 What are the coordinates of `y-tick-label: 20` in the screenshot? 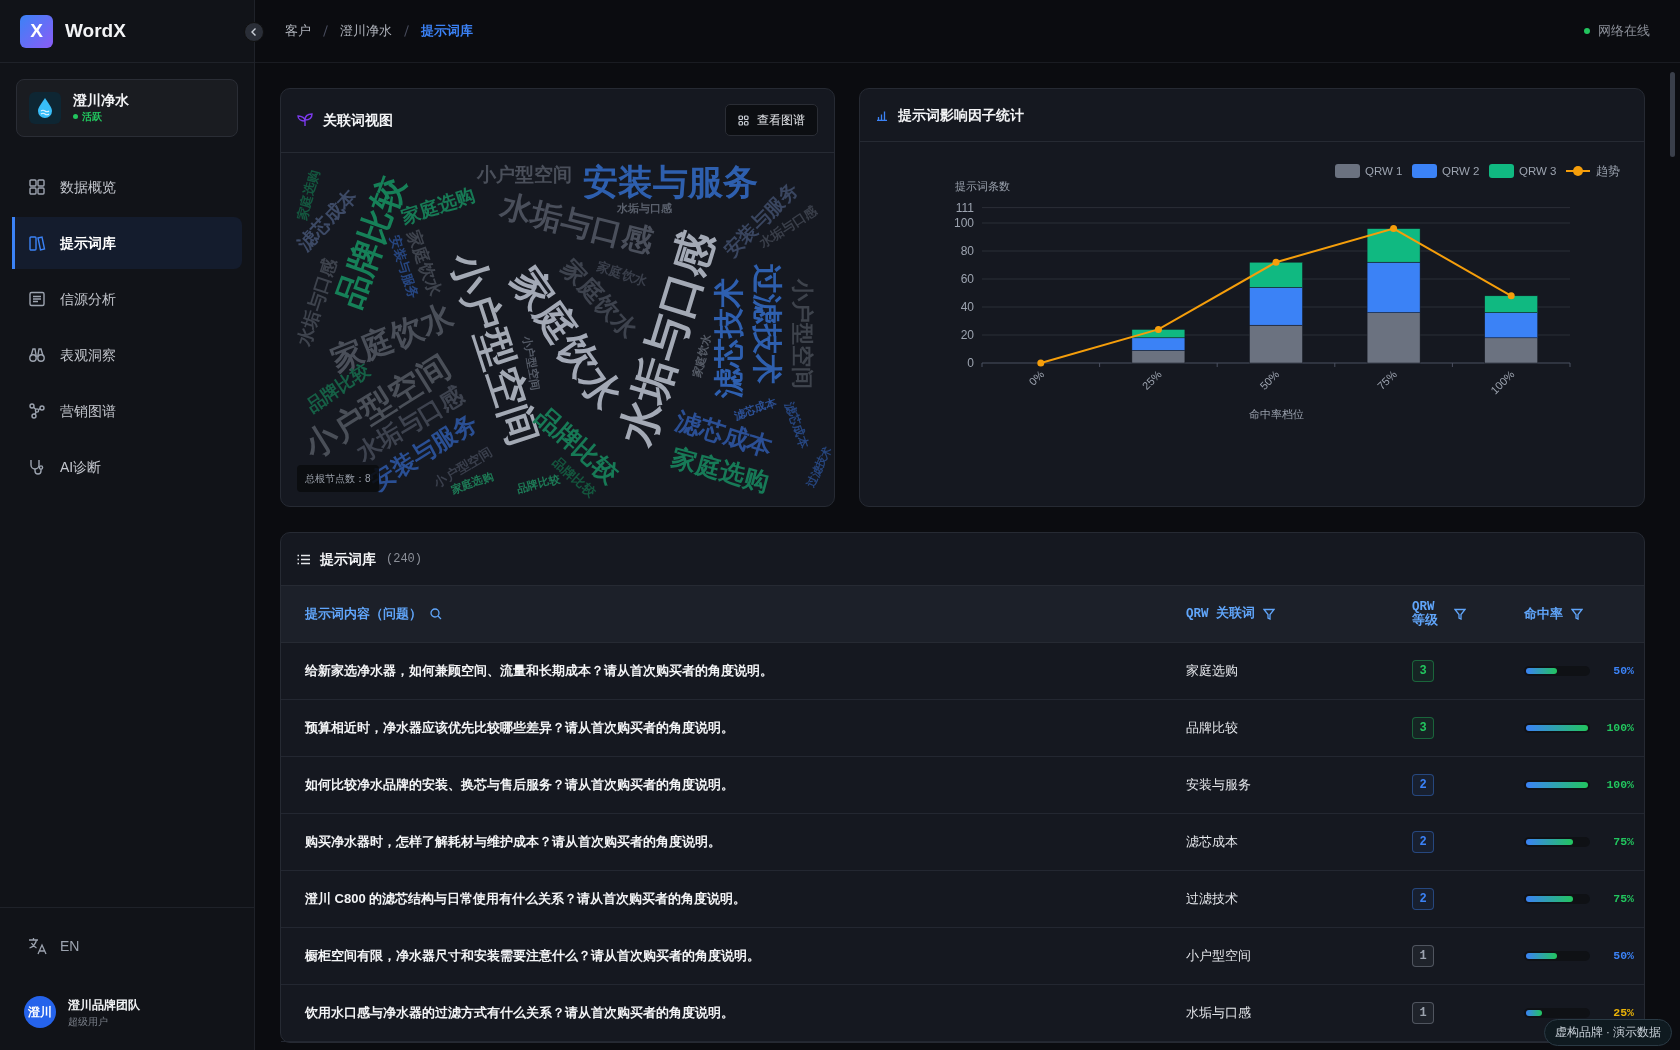 It's located at (967, 335).